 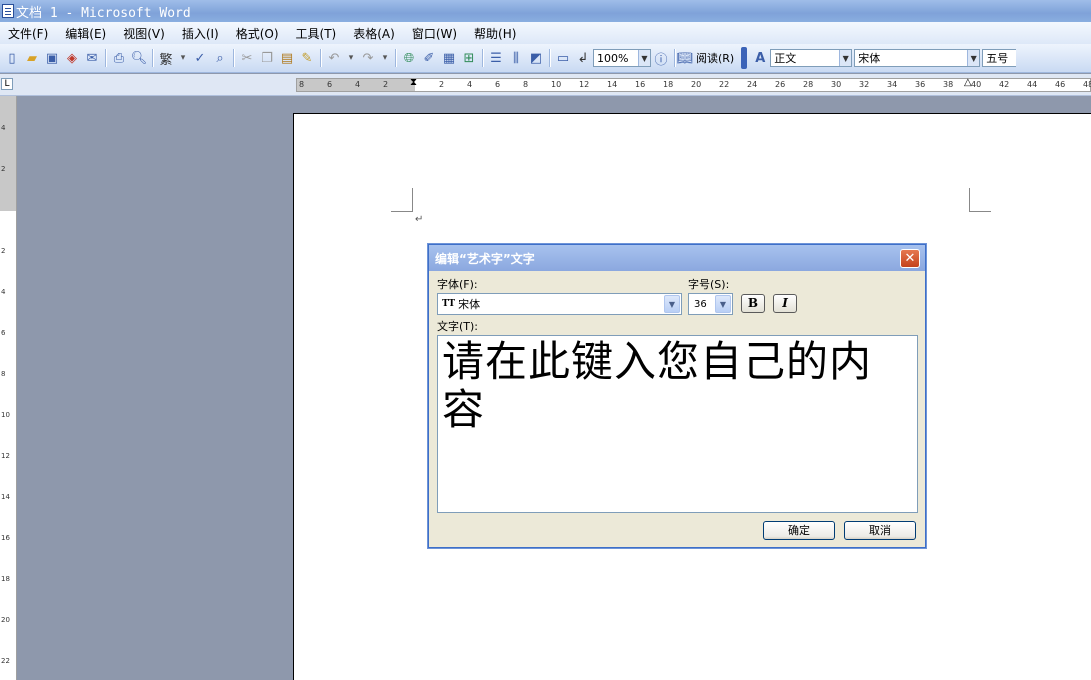 What do you see at coordinates (715, 58) in the screenshot?
I see `read-mode-button: 阅读(R)` at bounding box center [715, 58].